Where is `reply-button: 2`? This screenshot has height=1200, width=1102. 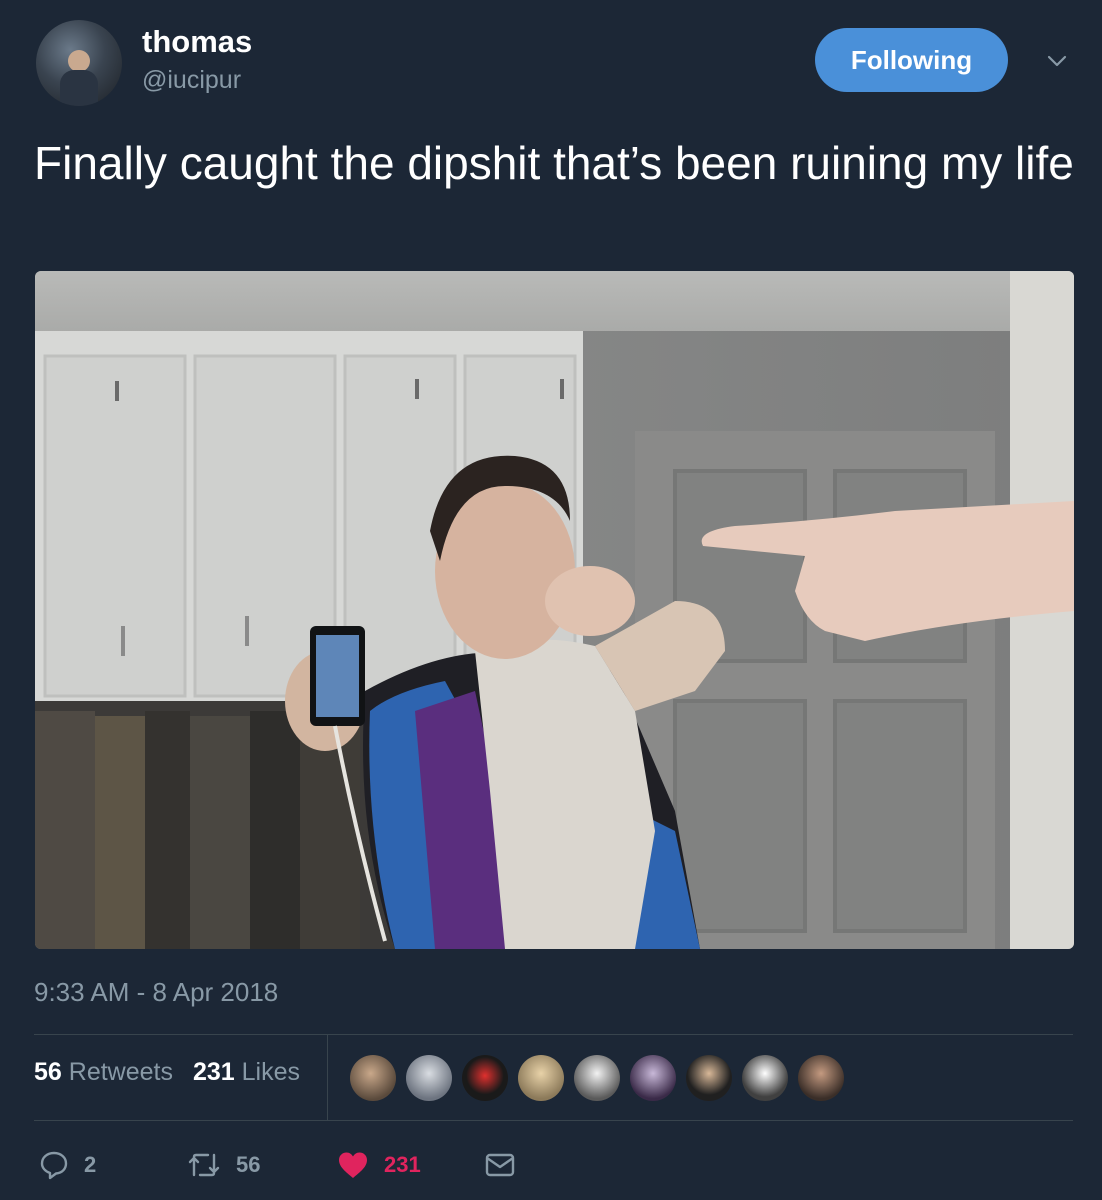
reply-button: 2 is located at coordinates (67, 1165).